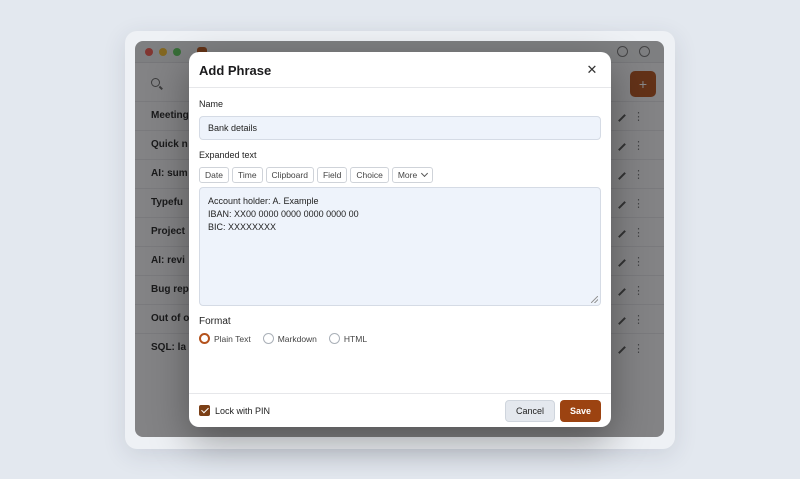 This screenshot has height=479, width=800. Describe the element at coordinates (235, 70) in the screenshot. I see `dialog-title: Add Phrase` at that location.